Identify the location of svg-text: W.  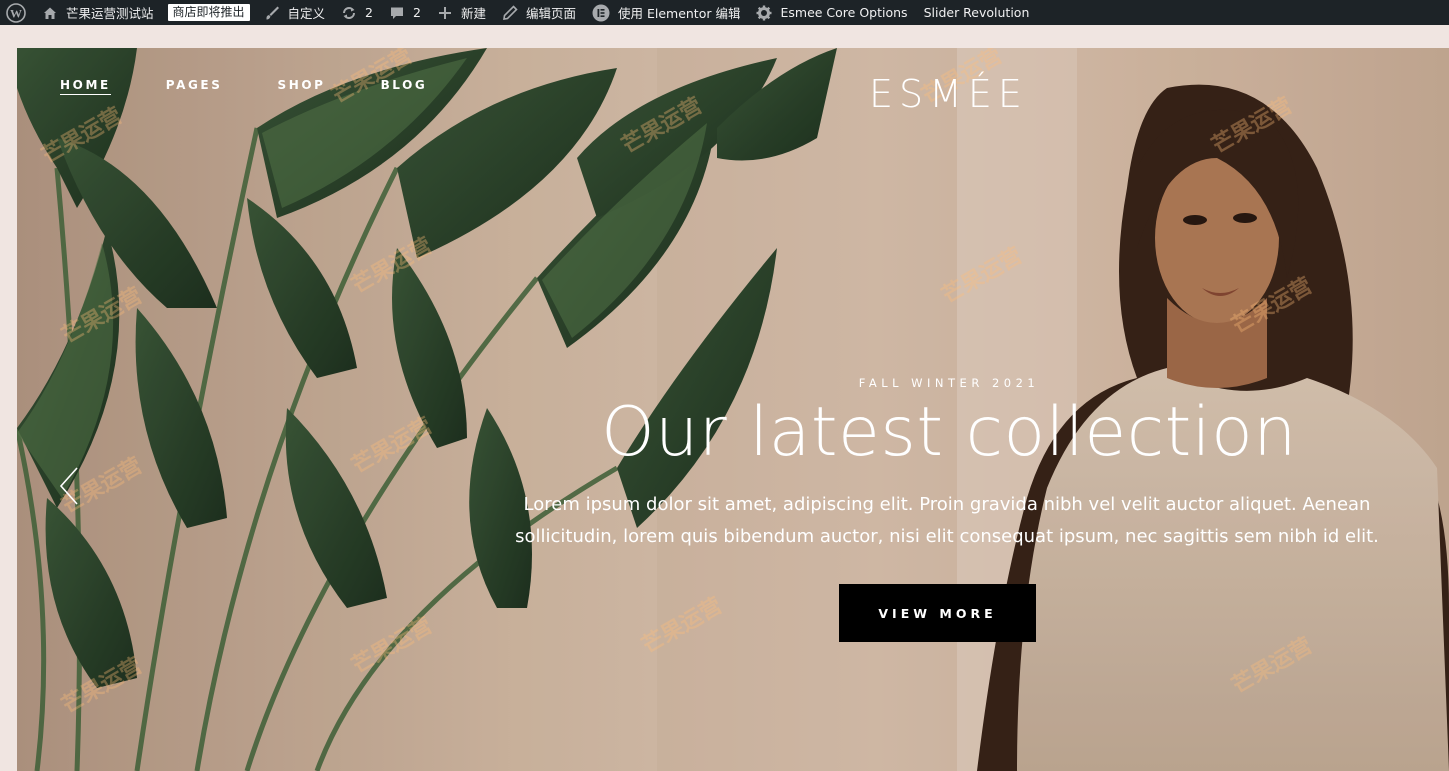
(16, 13).